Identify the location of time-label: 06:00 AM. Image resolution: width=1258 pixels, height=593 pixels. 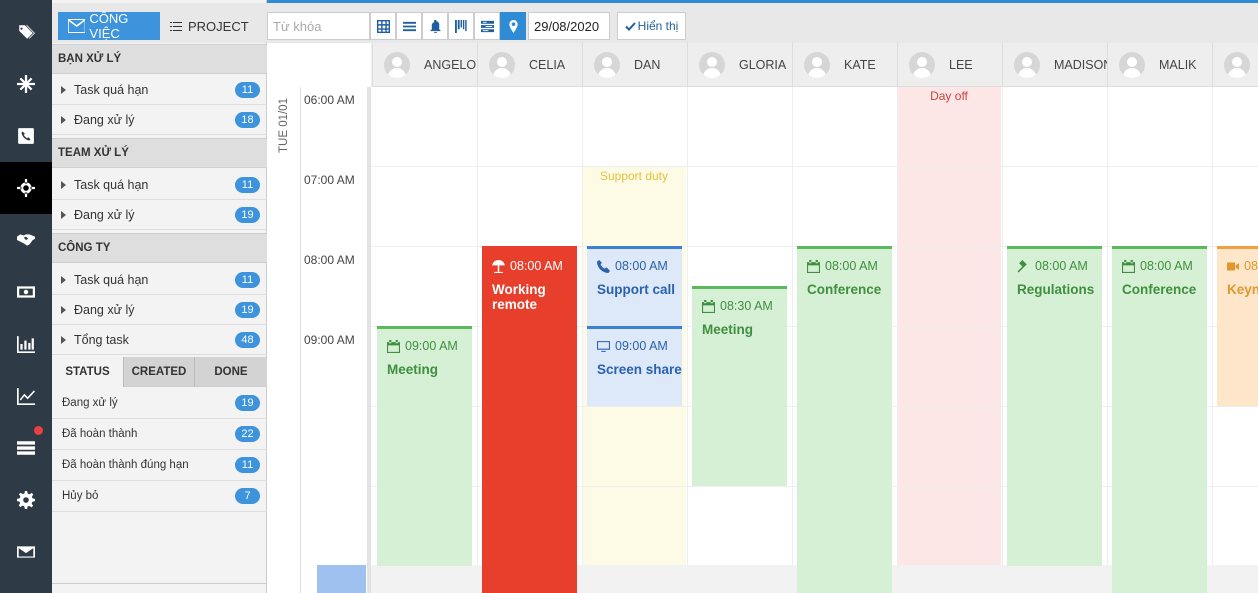
(329, 100).